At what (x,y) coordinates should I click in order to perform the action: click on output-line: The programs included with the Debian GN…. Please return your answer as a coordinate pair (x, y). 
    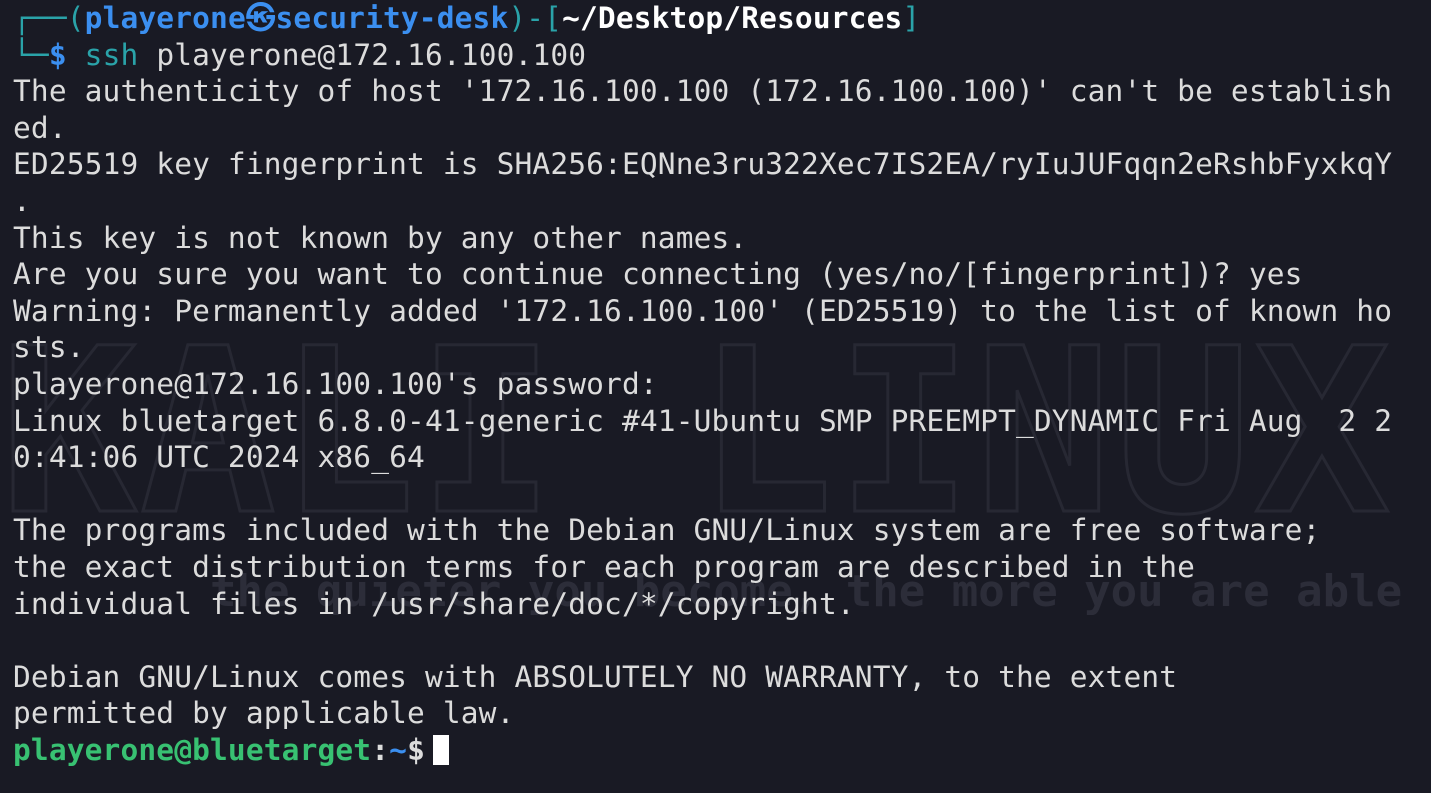
    Looking at the image, I should click on (667, 530).